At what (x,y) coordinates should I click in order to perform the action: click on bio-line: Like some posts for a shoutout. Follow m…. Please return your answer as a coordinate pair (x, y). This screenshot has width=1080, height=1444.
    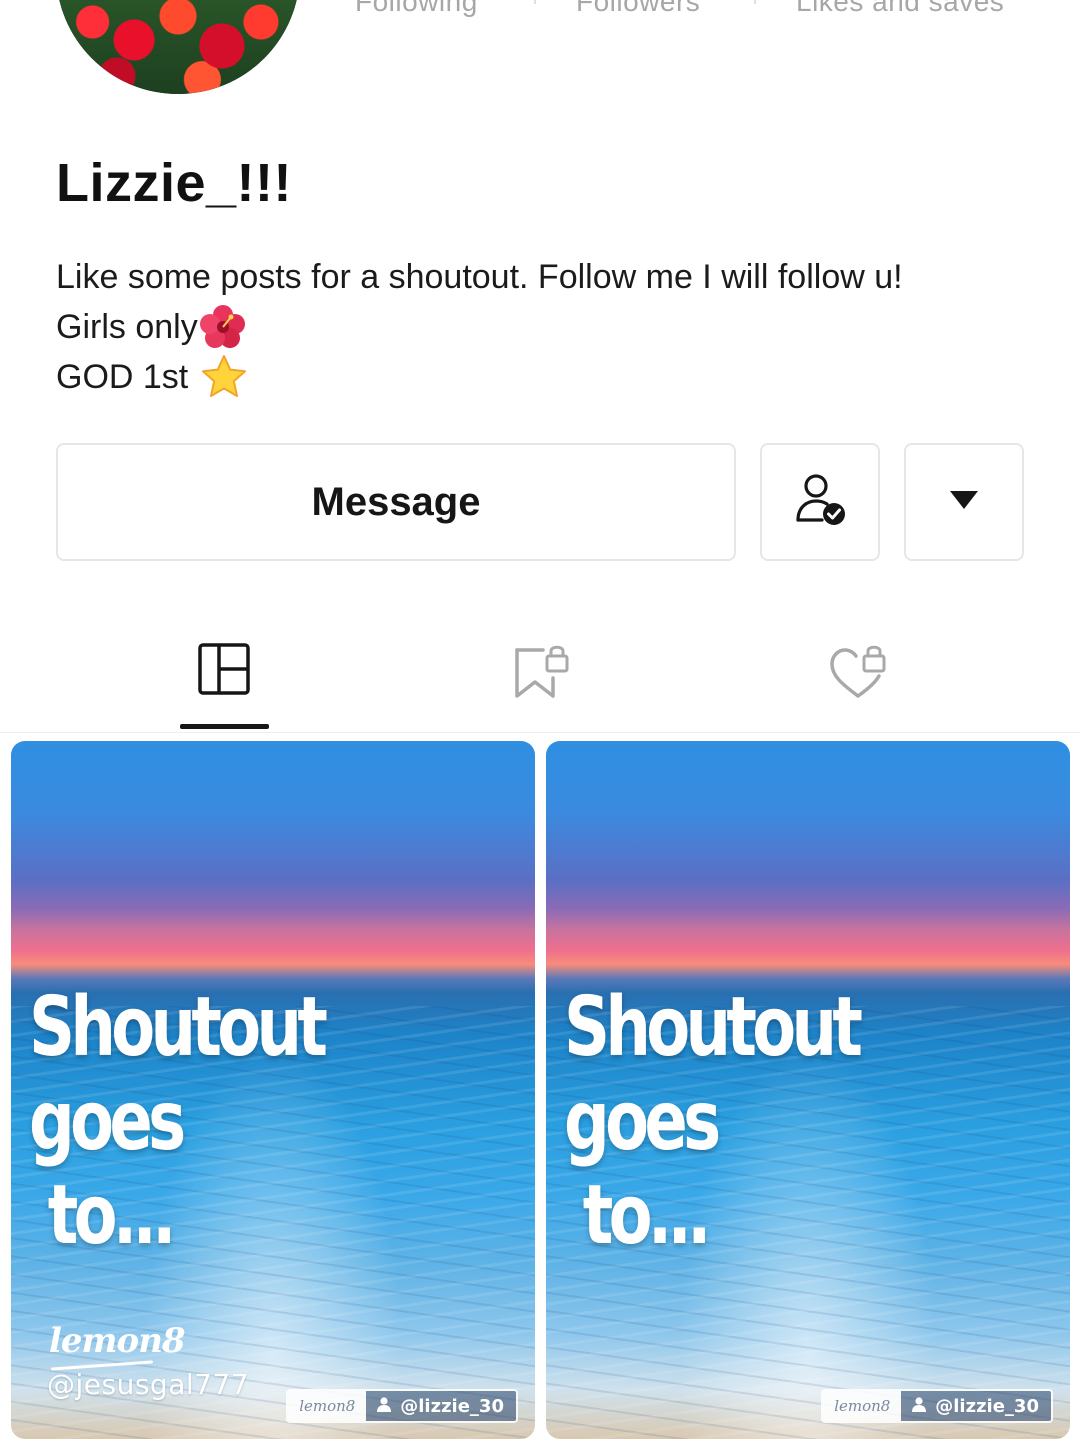
    Looking at the image, I should click on (546, 277).